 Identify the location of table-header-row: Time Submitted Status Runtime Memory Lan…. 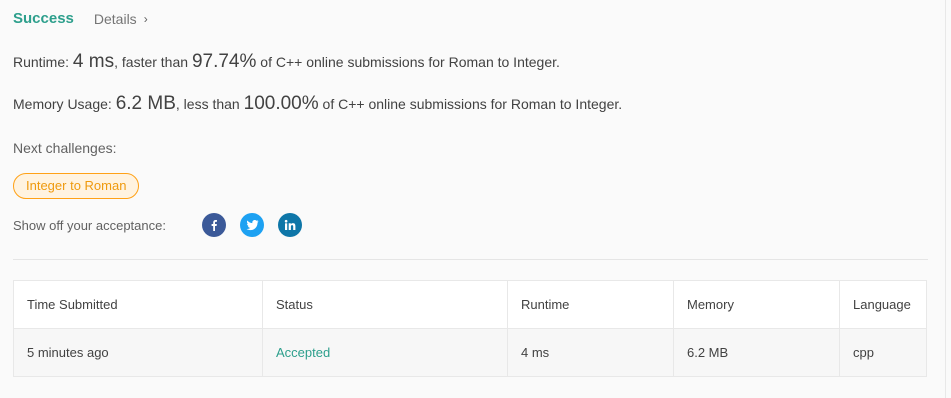
(470, 304).